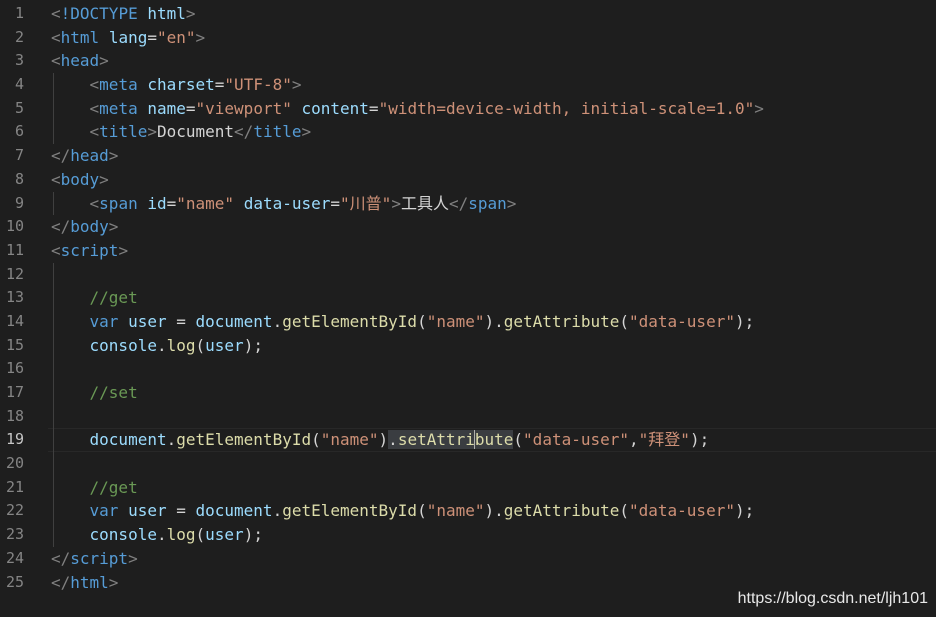 The image size is (936, 617). What do you see at coordinates (19, 13) in the screenshot?
I see `line-number: 1` at bounding box center [19, 13].